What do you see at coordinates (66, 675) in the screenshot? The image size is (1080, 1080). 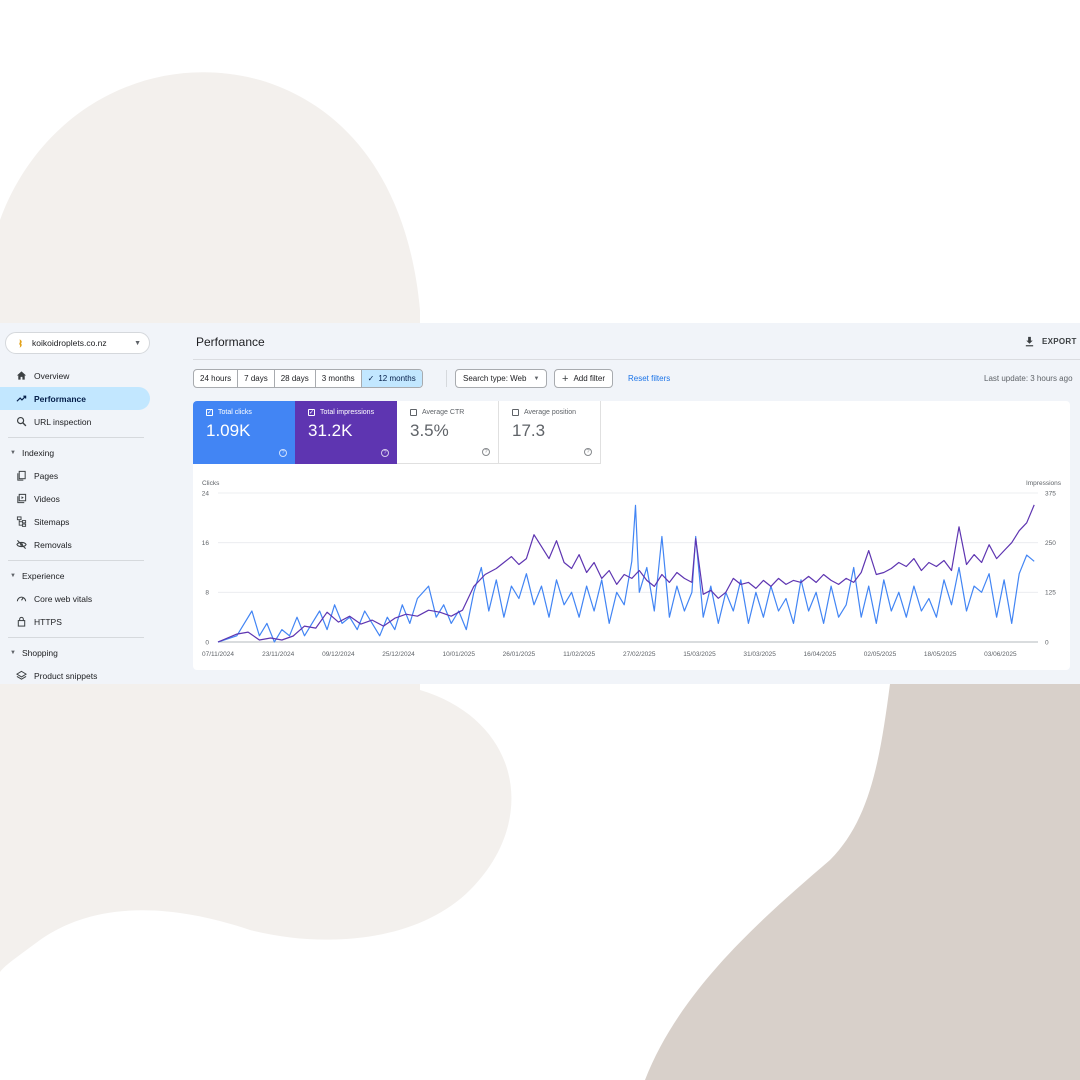 I see `sidebar-item-label: Product snippets` at bounding box center [66, 675].